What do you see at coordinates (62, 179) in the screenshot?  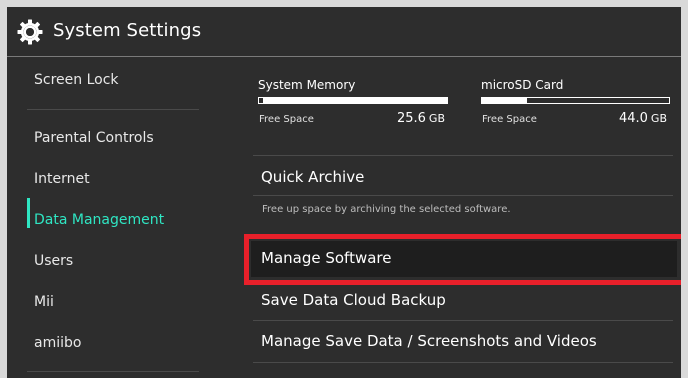 I see `sidebar-item-internet: Internet` at bounding box center [62, 179].